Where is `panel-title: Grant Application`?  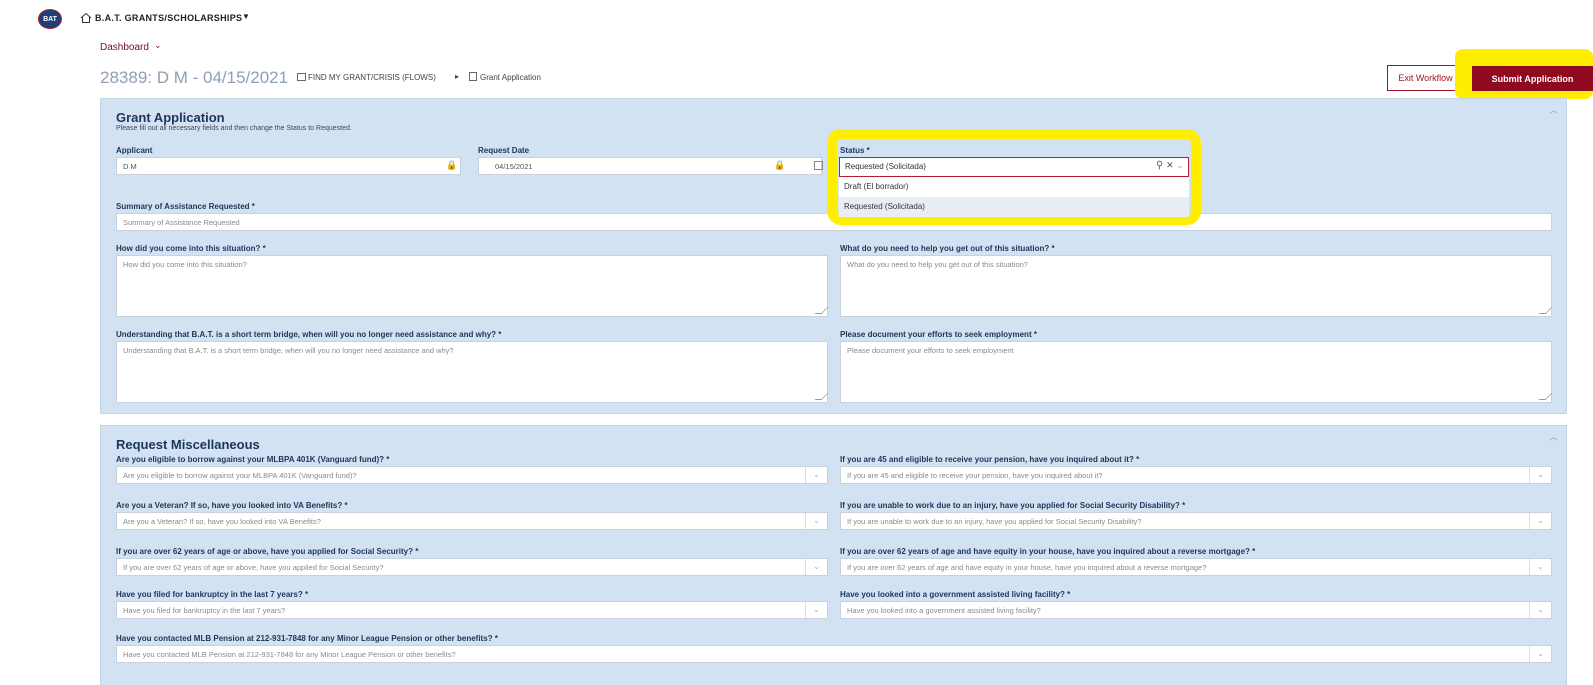
panel-title: Grant Application is located at coordinates (170, 117).